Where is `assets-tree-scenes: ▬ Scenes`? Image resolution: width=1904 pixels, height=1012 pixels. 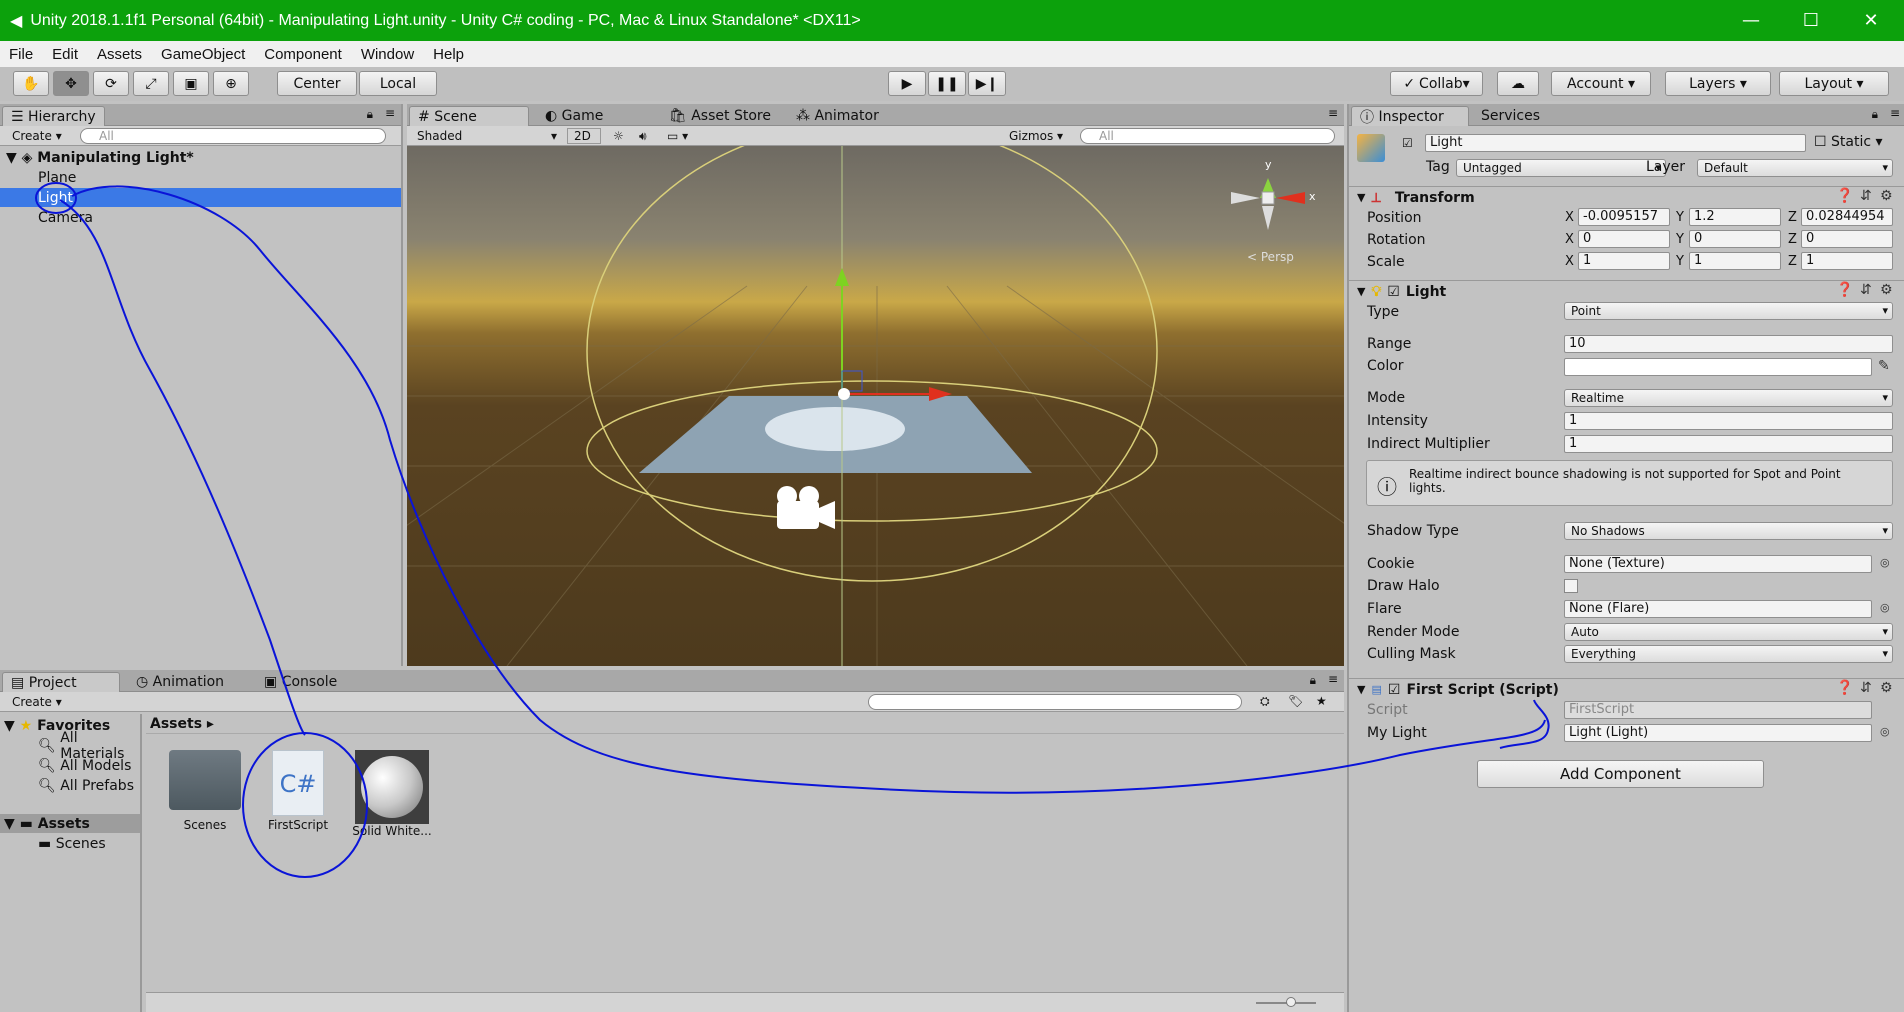 assets-tree-scenes: ▬ Scenes is located at coordinates (71, 843).